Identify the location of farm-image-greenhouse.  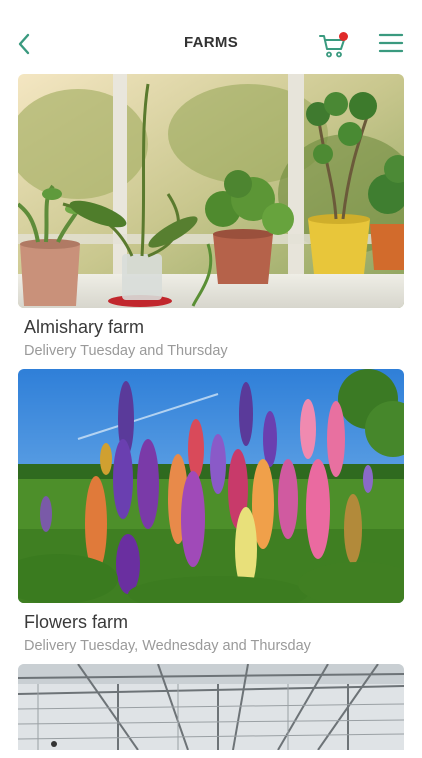
(211, 707).